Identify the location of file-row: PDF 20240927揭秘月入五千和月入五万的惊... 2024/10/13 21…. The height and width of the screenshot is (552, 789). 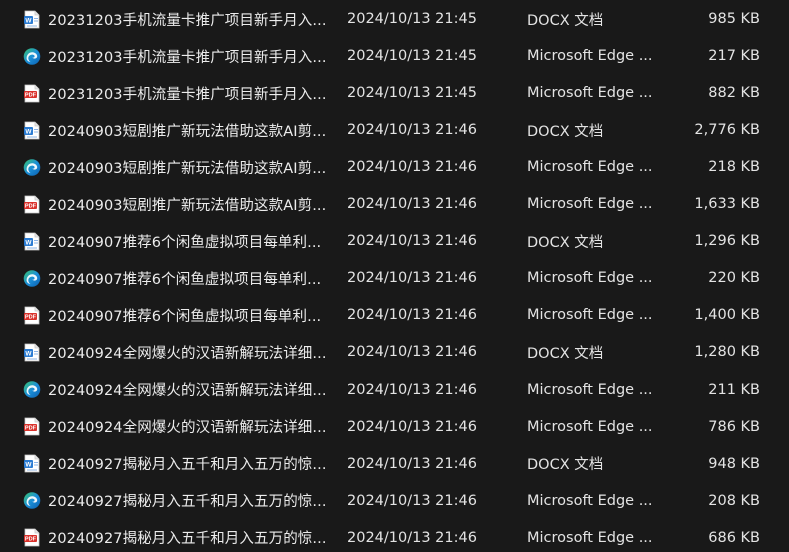
(394, 535).